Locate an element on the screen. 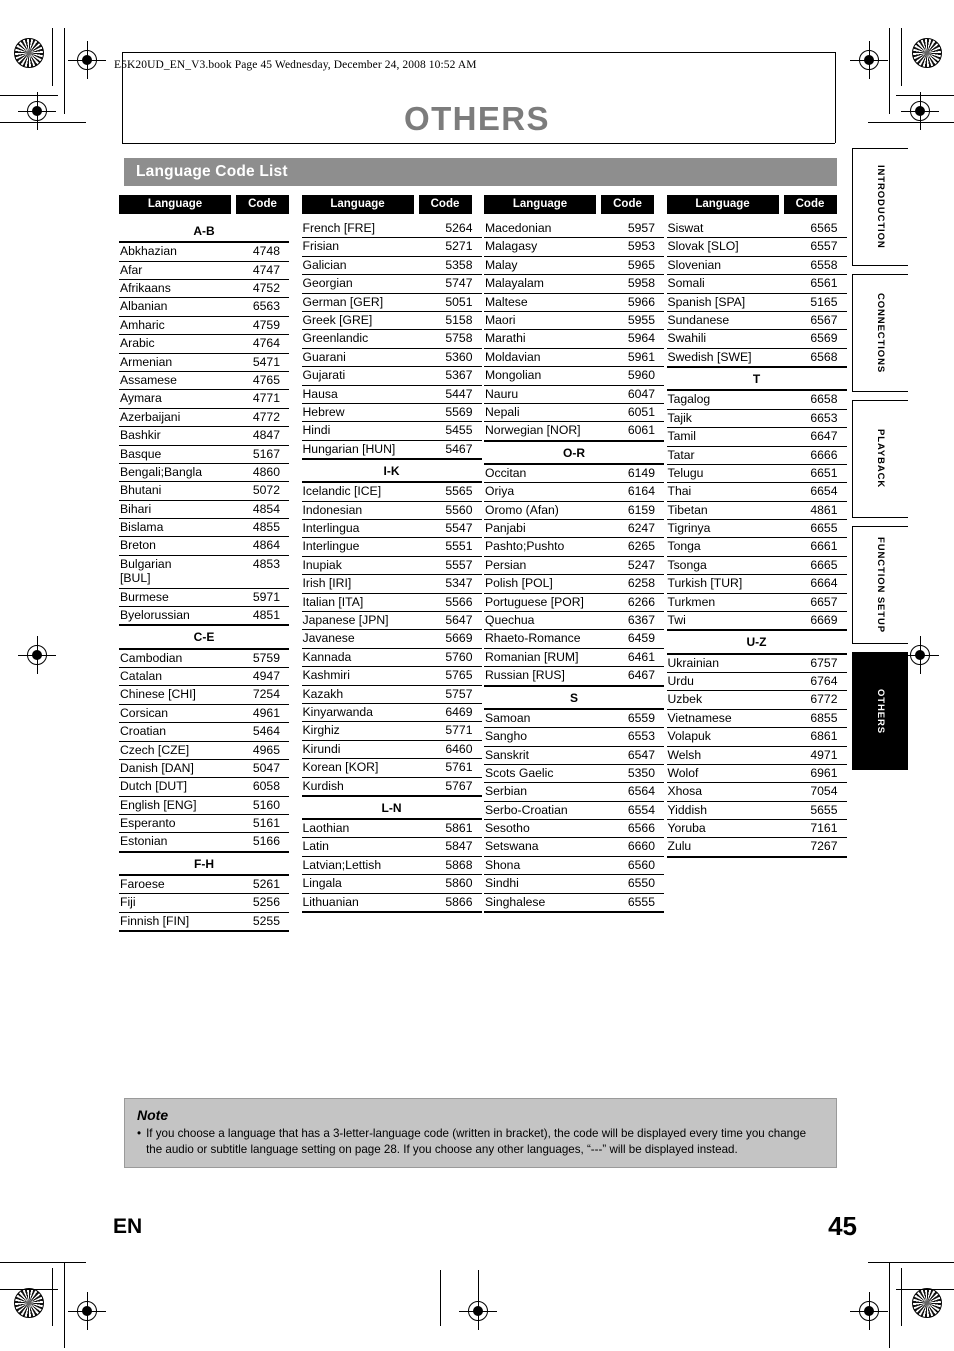  language-code-cell: 4747 is located at coordinates (246, 271).